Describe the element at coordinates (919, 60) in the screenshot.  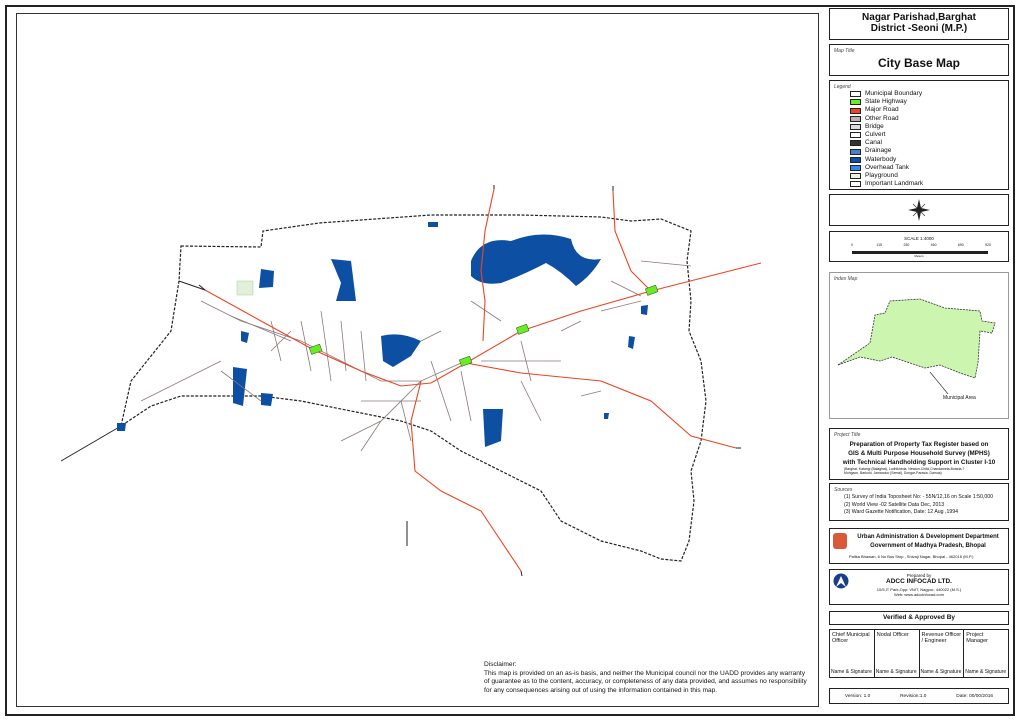
I see `map-title-box: Map Title City Base Map` at that location.